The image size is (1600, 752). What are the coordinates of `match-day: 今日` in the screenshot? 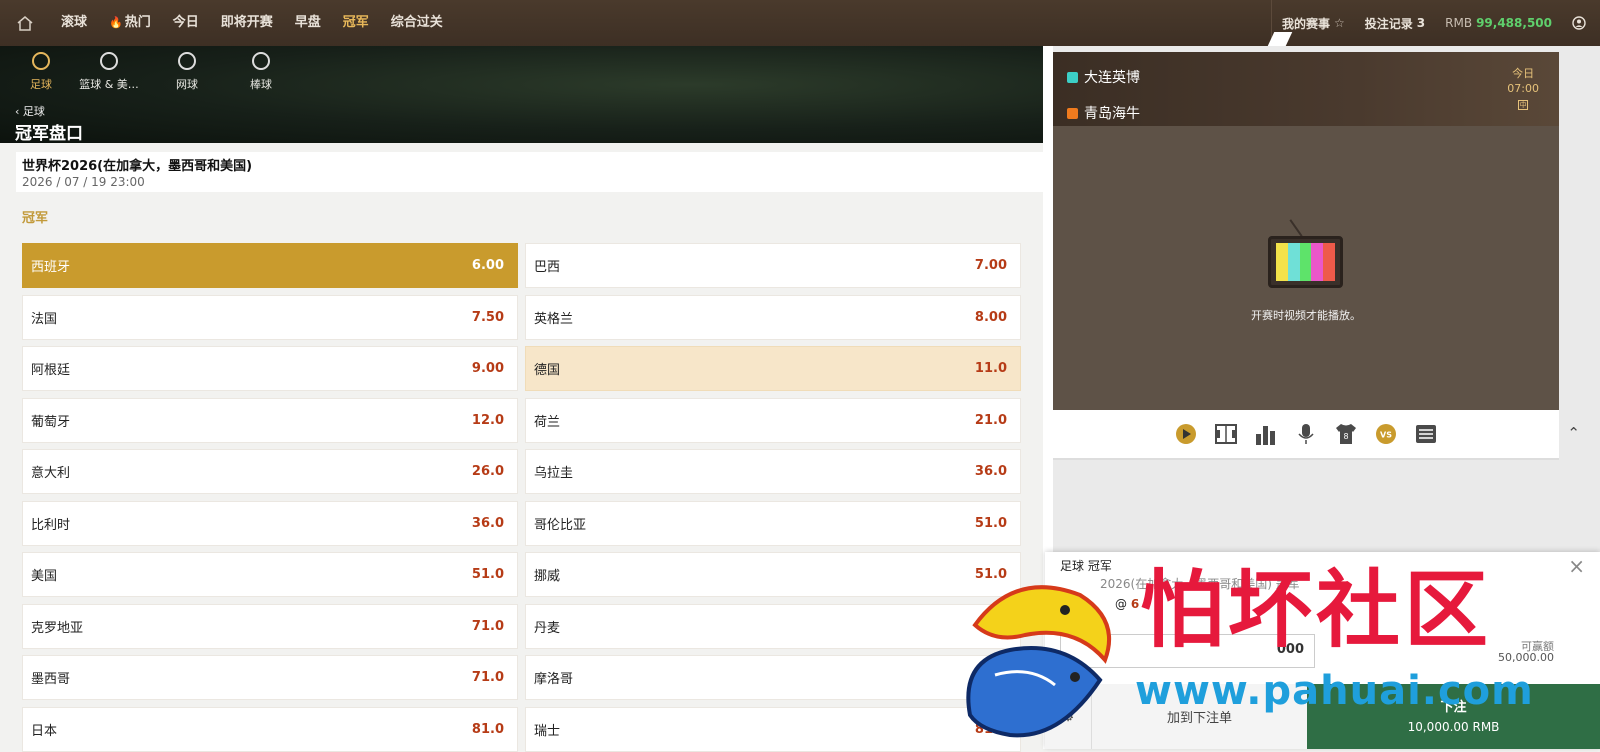 It's located at (1523, 73).